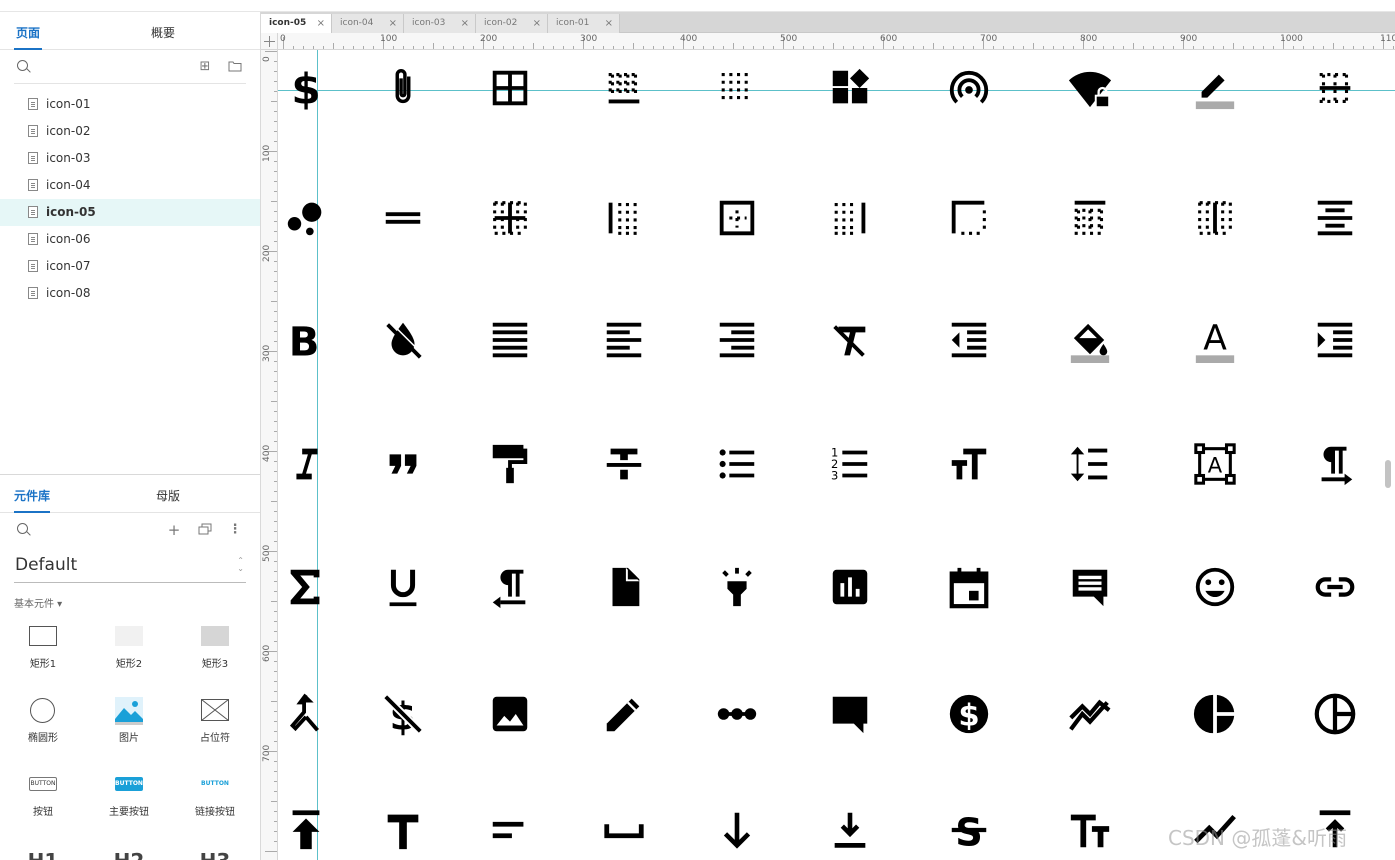  What do you see at coordinates (850, 340) in the screenshot?
I see `format-clear-icon` at bounding box center [850, 340].